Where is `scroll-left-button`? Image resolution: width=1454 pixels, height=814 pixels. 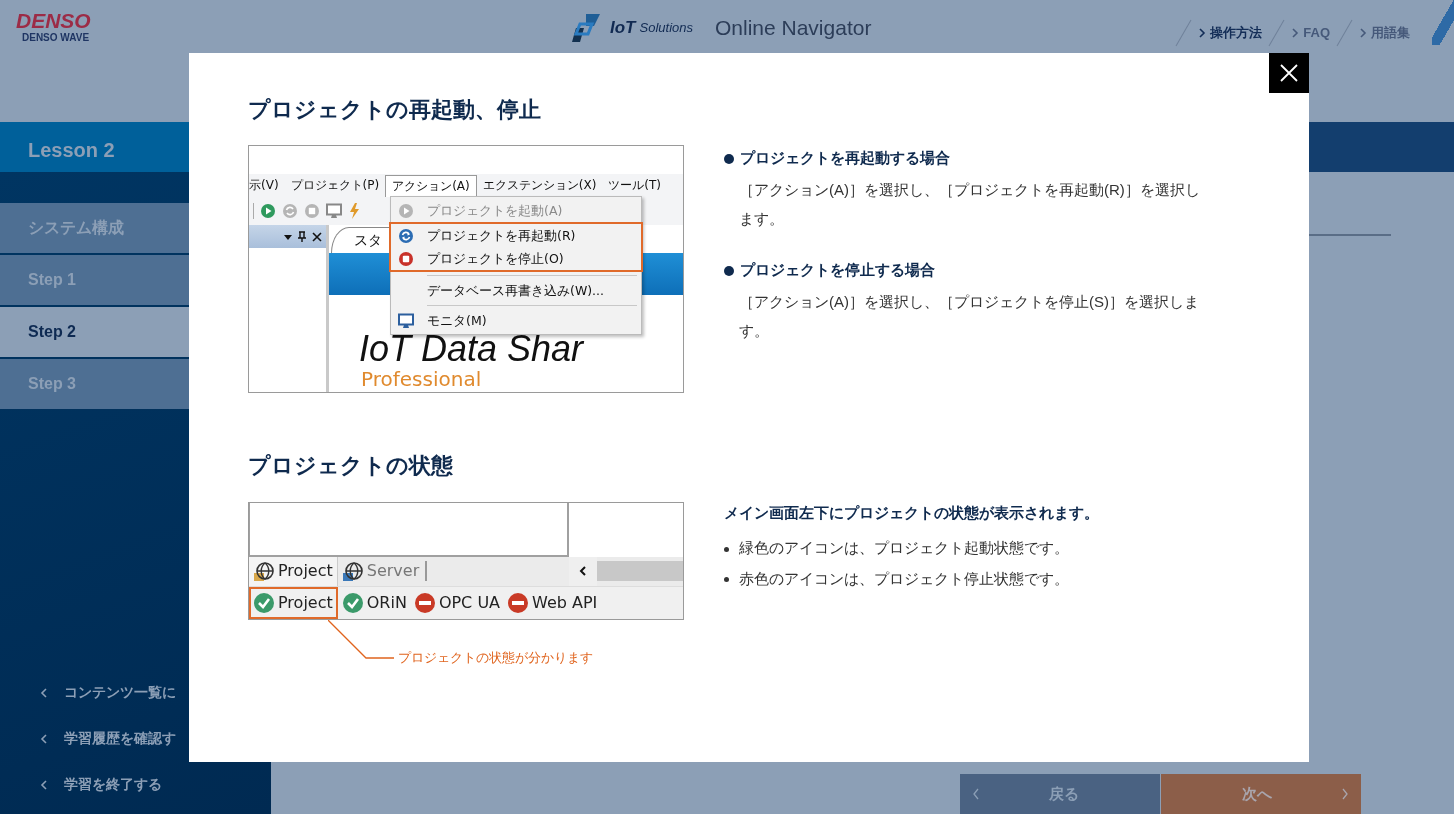
scroll-left-button is located at coordinates (583, 571).